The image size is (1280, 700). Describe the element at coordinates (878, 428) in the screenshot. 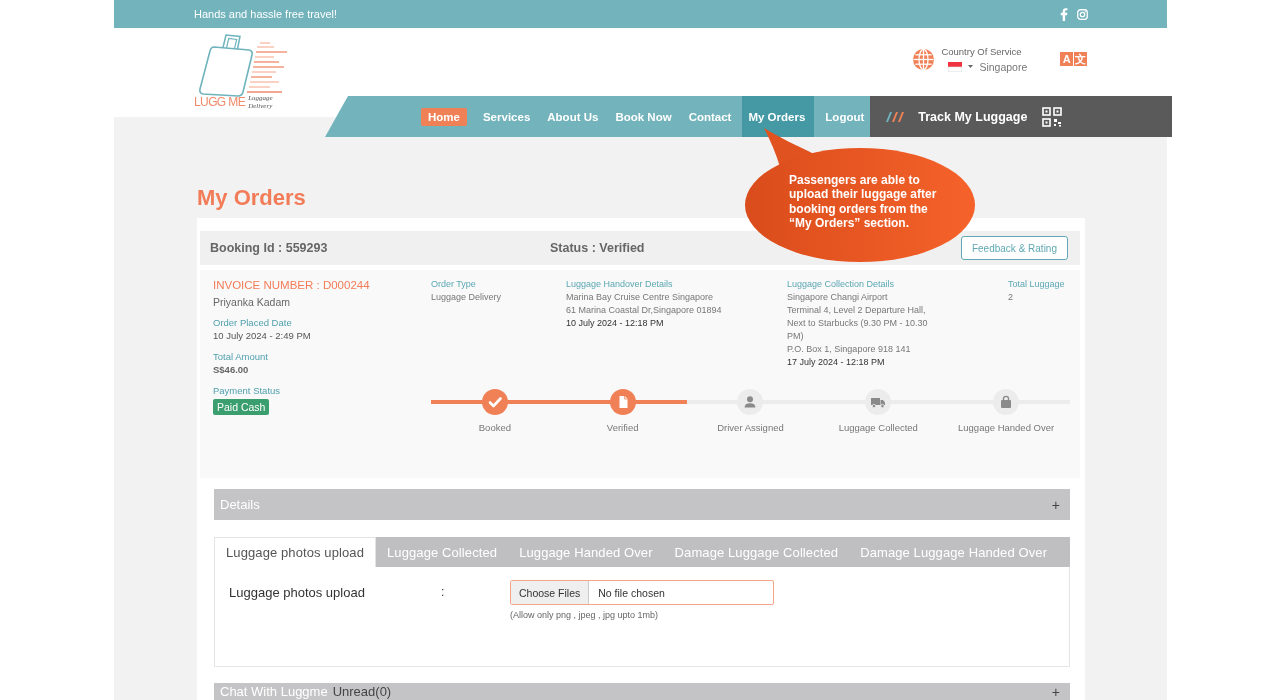

I see `step-label: Luggage Collected` at that location.